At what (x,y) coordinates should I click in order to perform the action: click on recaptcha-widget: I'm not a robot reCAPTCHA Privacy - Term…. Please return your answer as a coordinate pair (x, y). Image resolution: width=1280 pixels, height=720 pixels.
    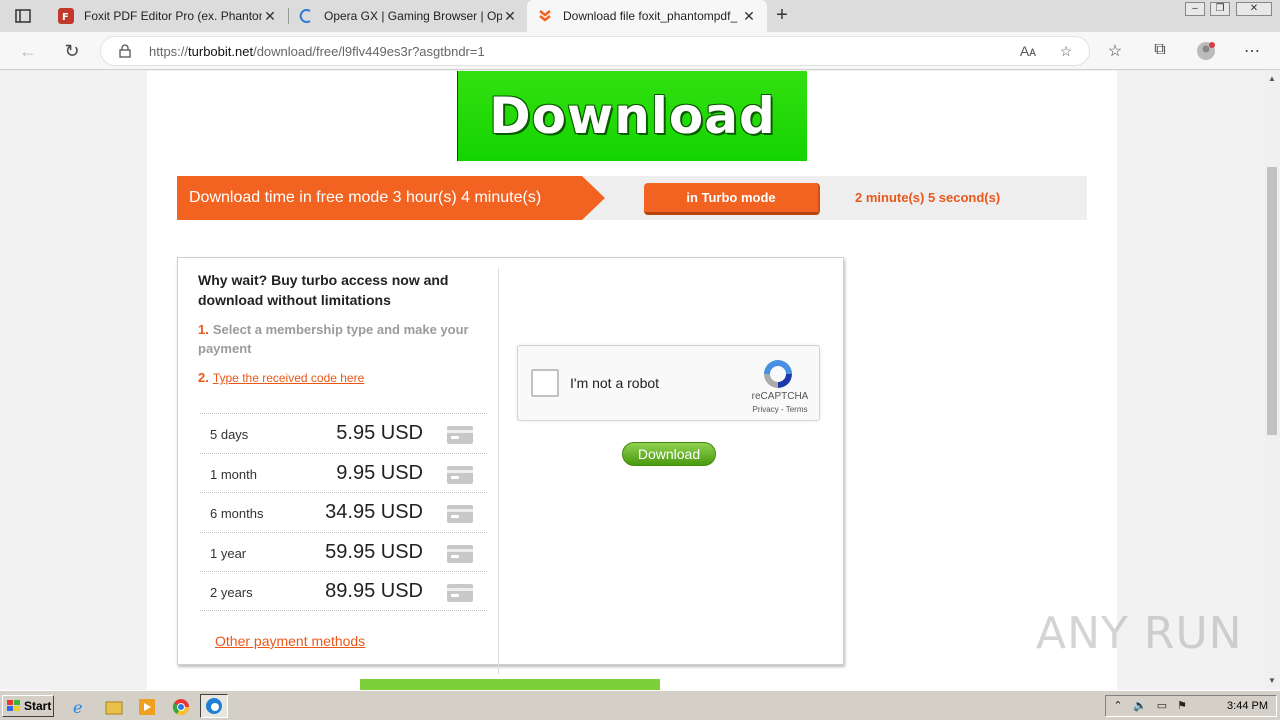
    Looking at the image, I should click on (668, 383).